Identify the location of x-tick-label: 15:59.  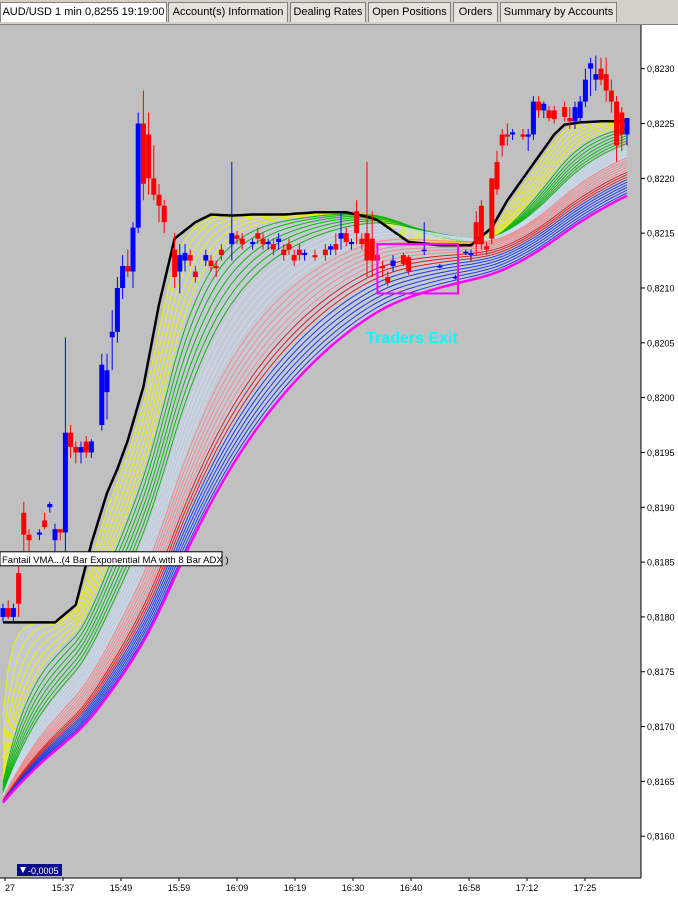
(179, 888).